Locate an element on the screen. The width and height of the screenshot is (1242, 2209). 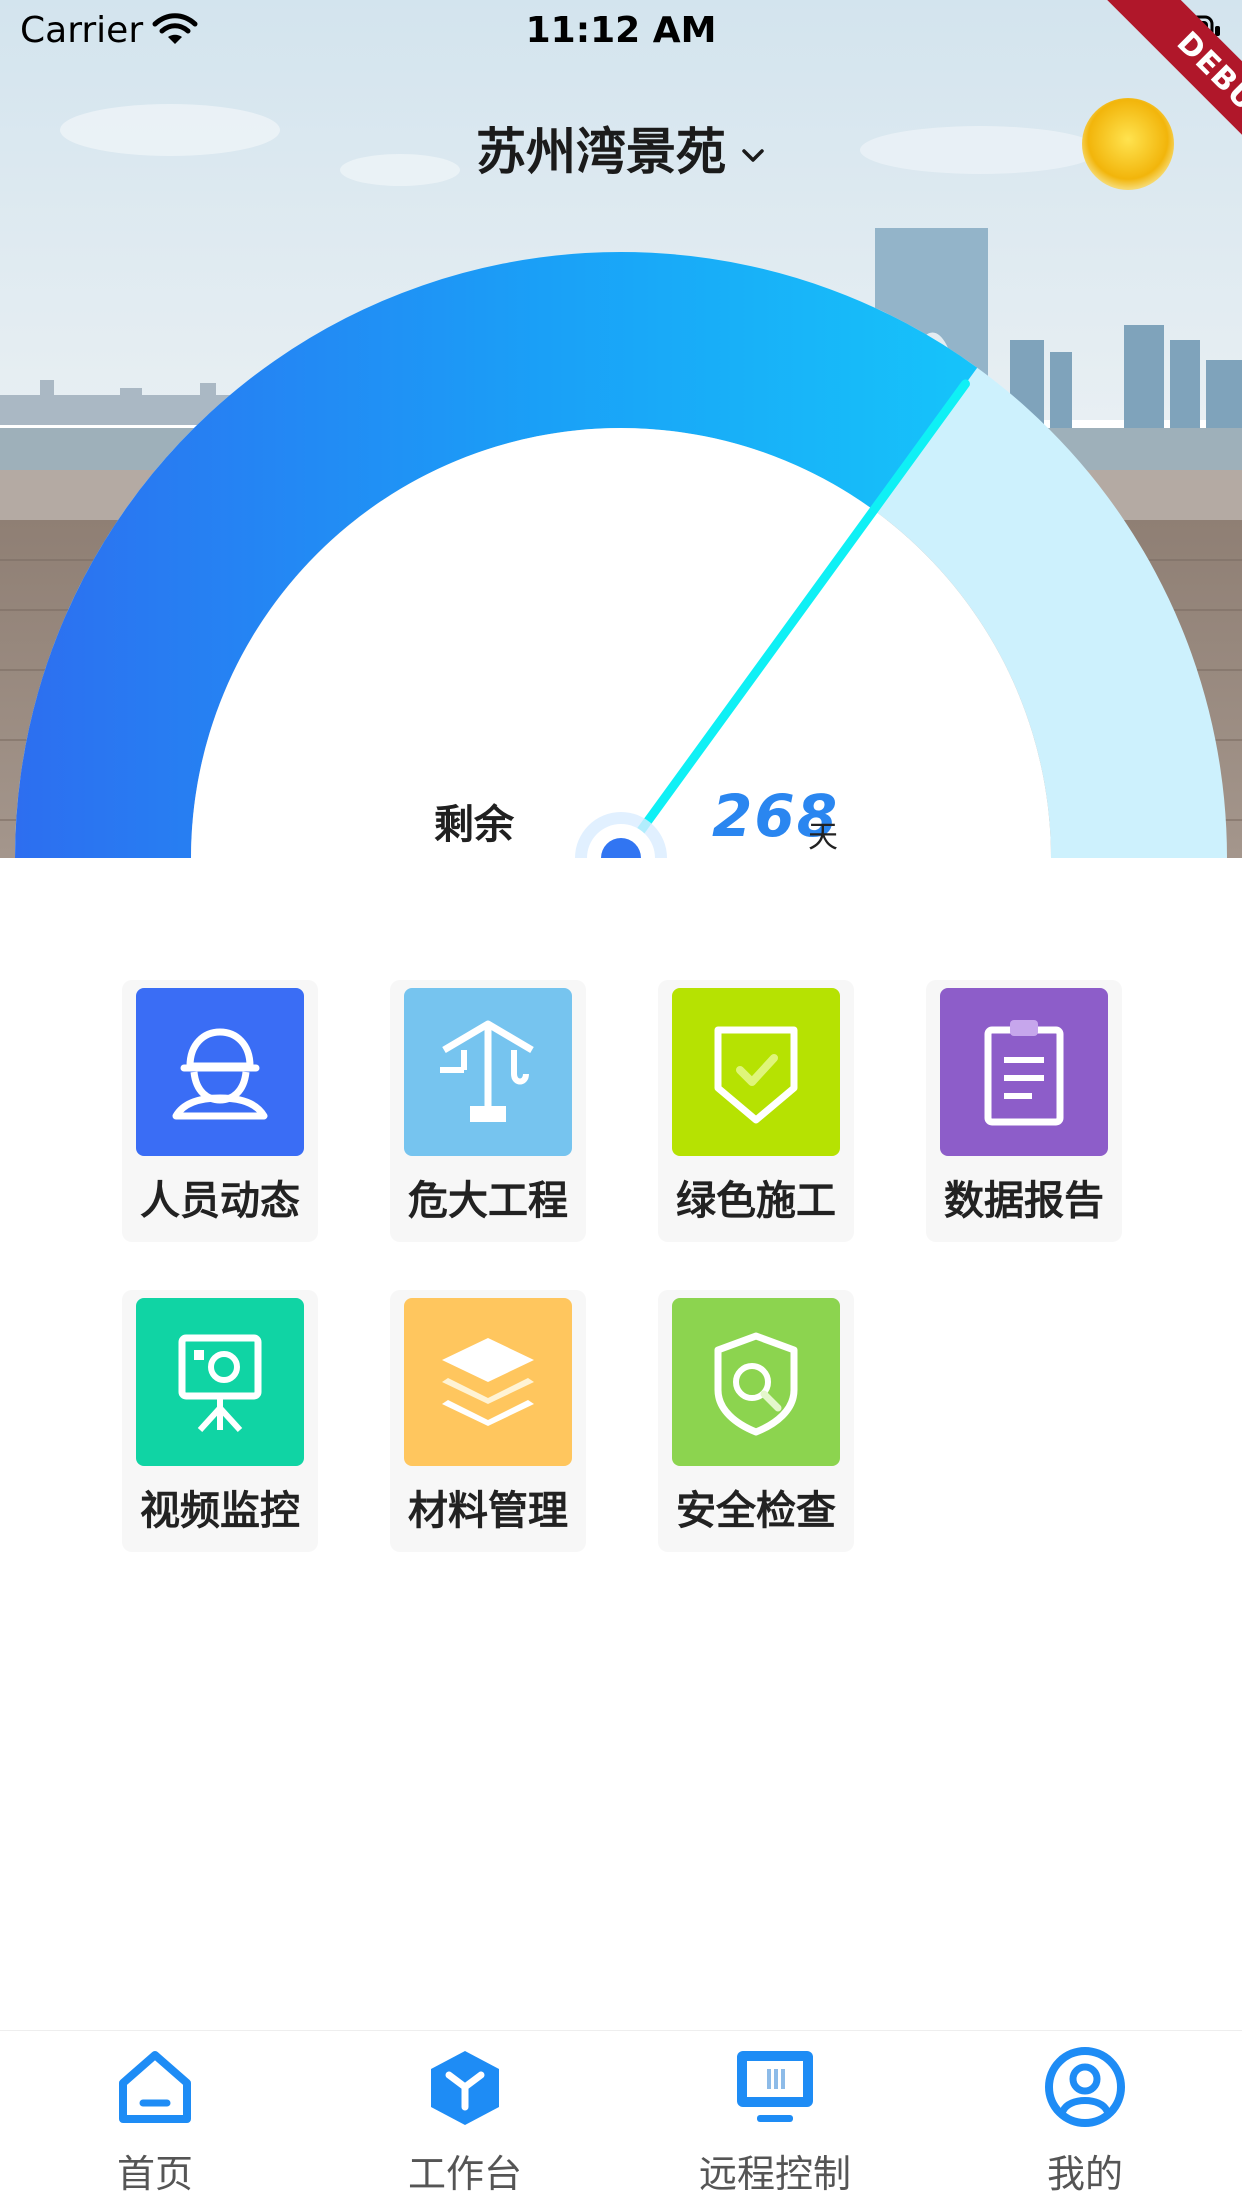
monitor-icon is located at coordinates (775, 2086).